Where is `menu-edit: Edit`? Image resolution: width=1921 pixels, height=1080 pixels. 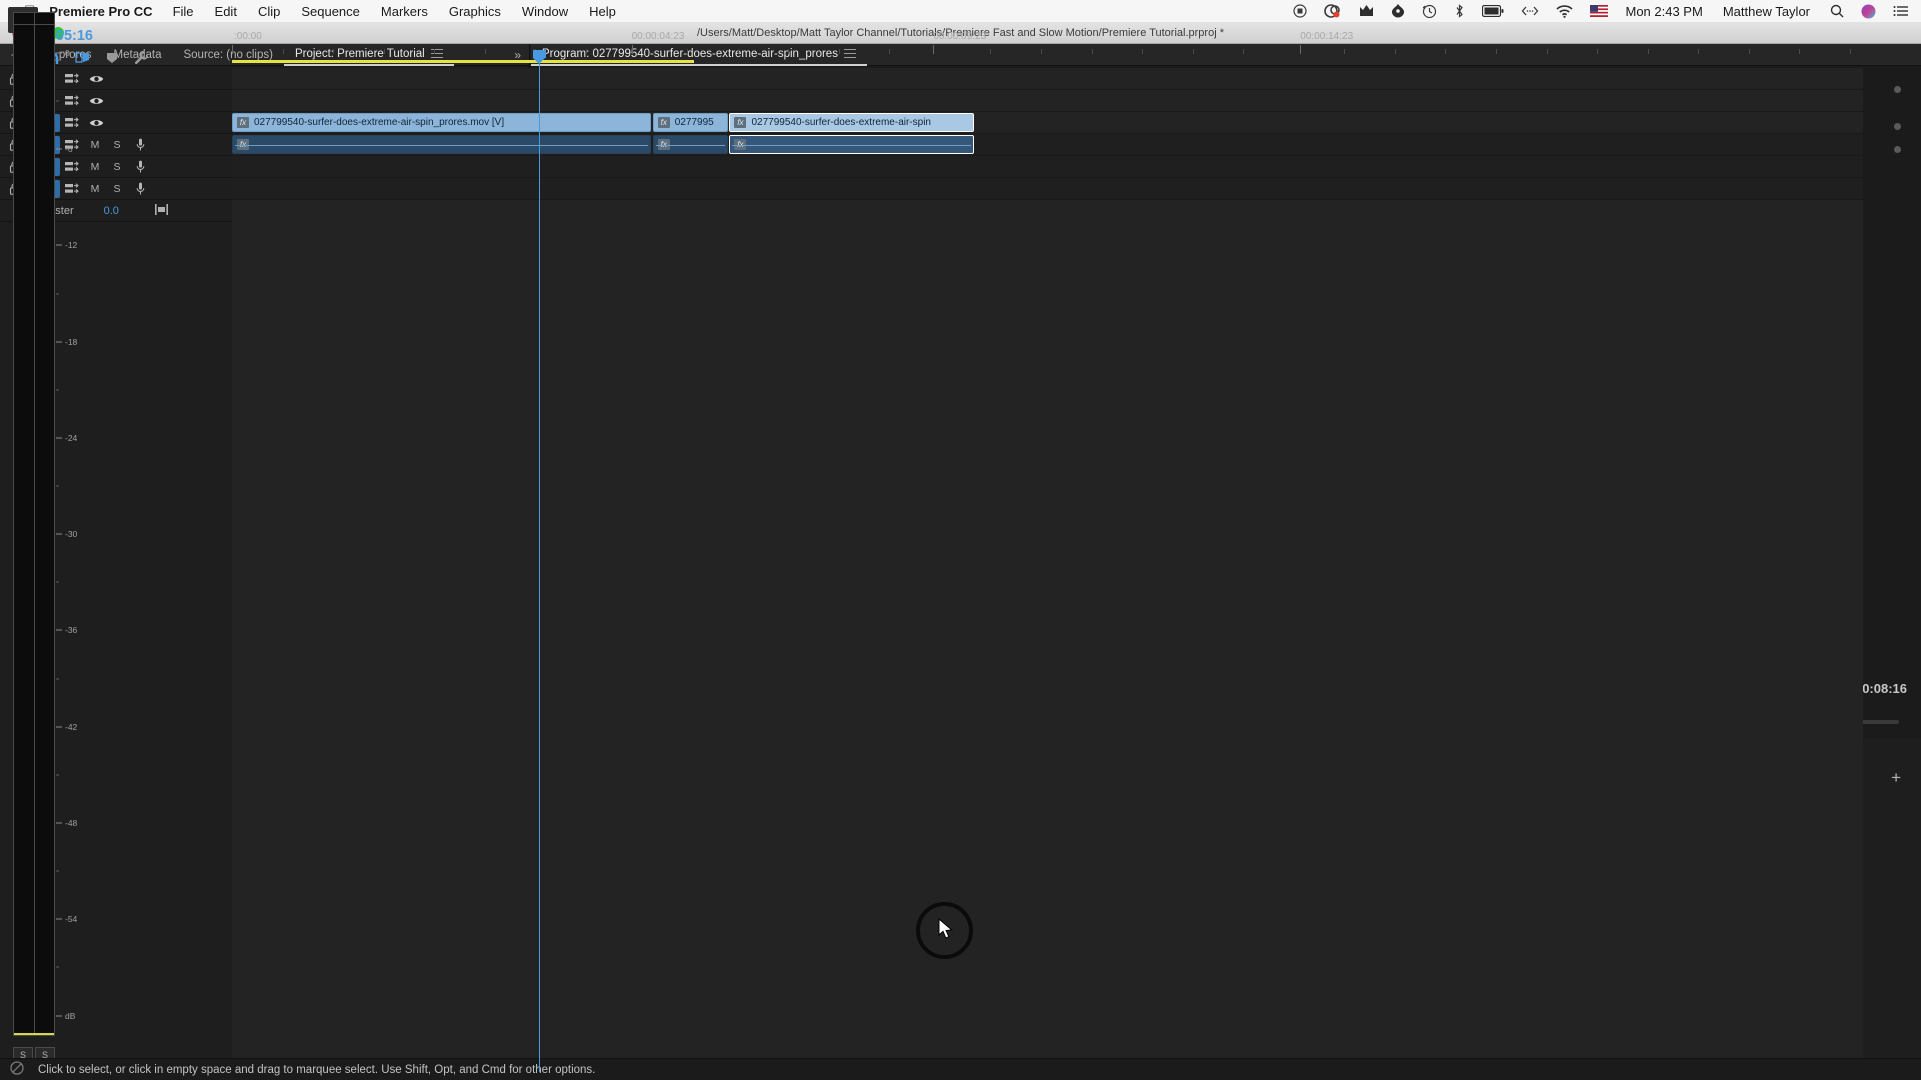 menu-edit: Edit is located at coordinates (226, 11).